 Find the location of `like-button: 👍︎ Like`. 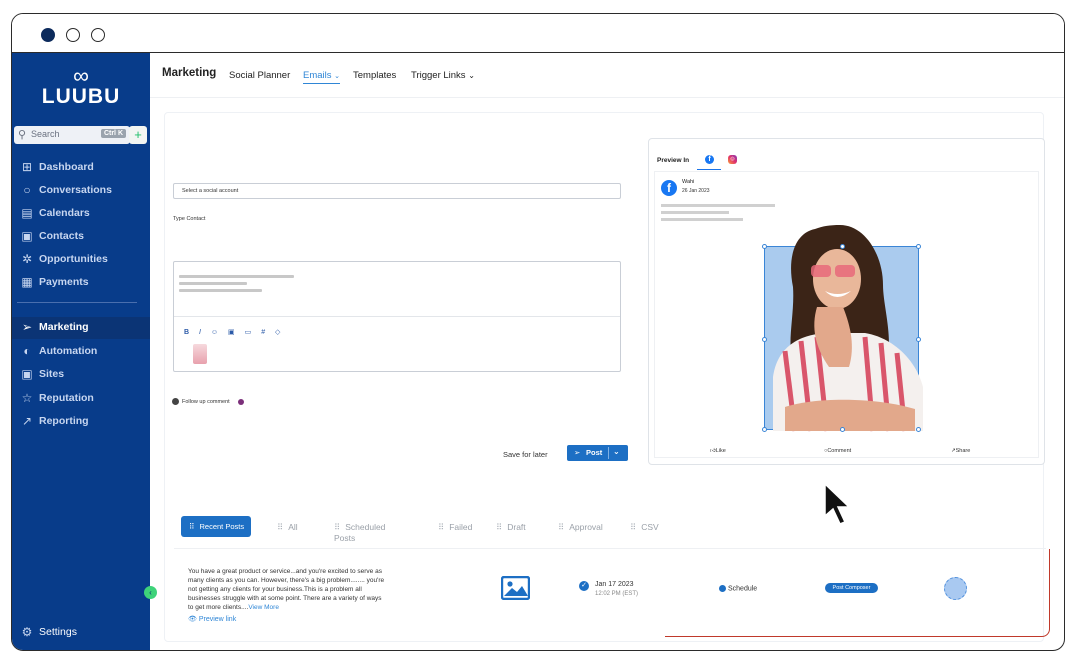

like-button: 👍︎ Like is located at coordinates (718, 451).